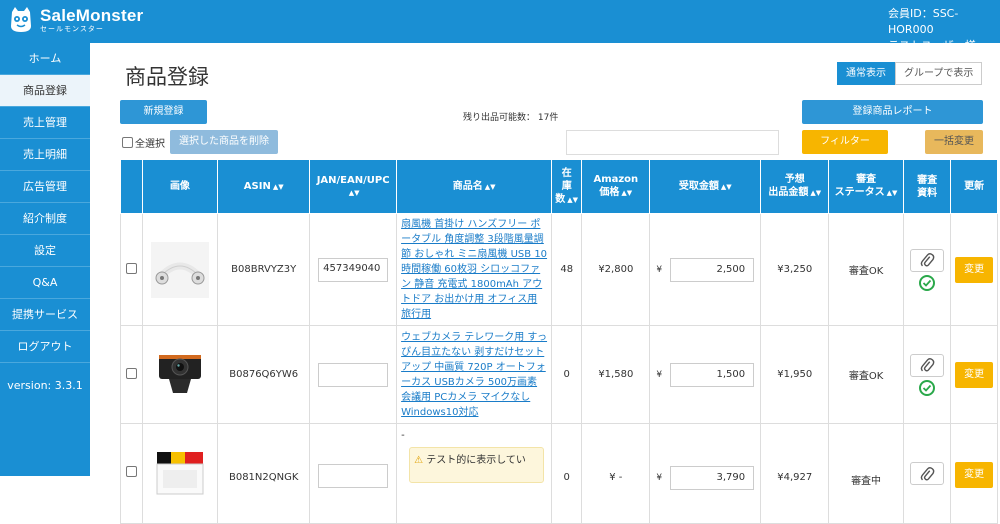 Image resolution: width=1000 pixels, height=524 pixels. I want to click on receive-amount: ¥ 3,790, so click(705, 478).